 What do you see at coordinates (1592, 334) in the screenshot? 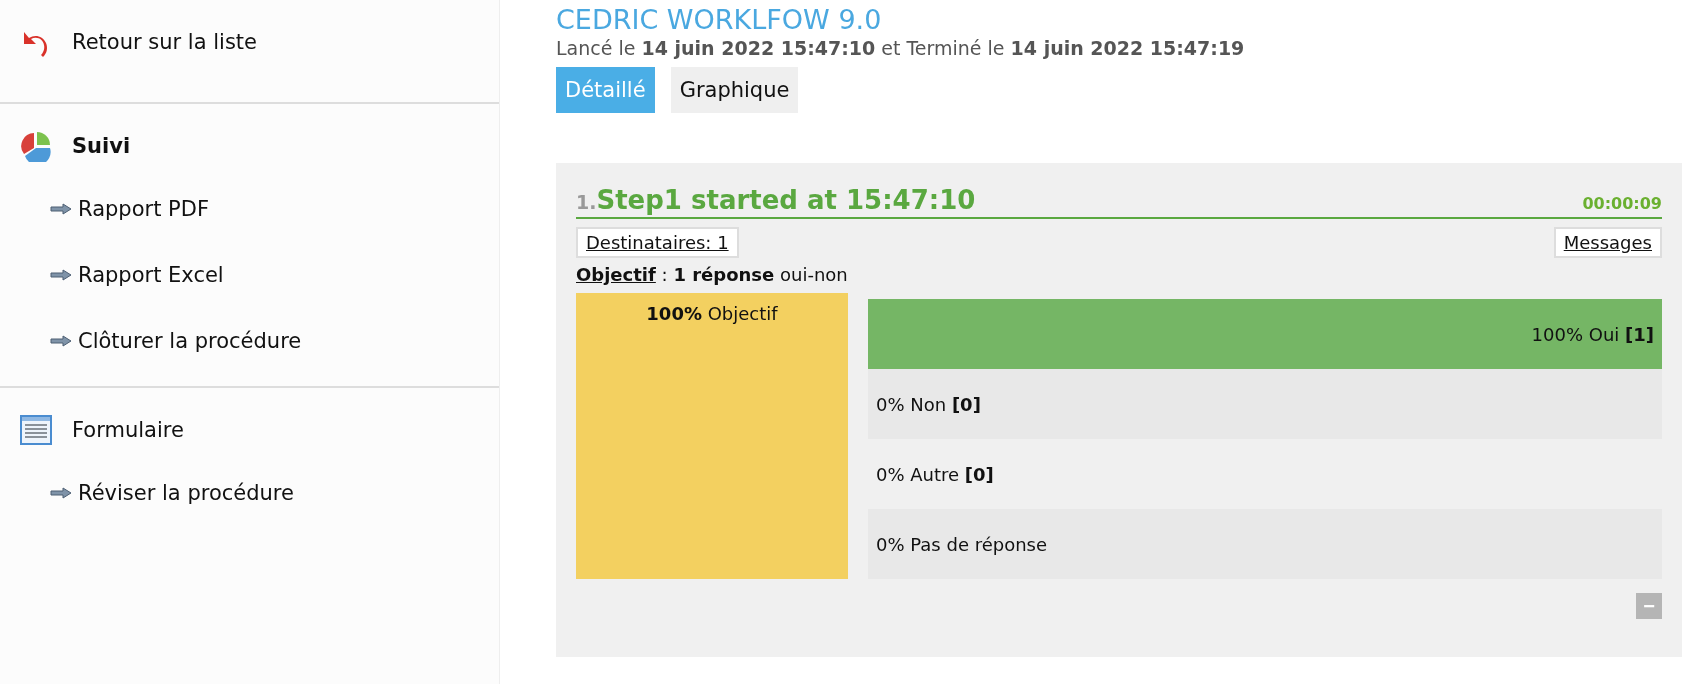
I see `answer-label: 100% Oui [1]` at bounding box center [1592, 334].